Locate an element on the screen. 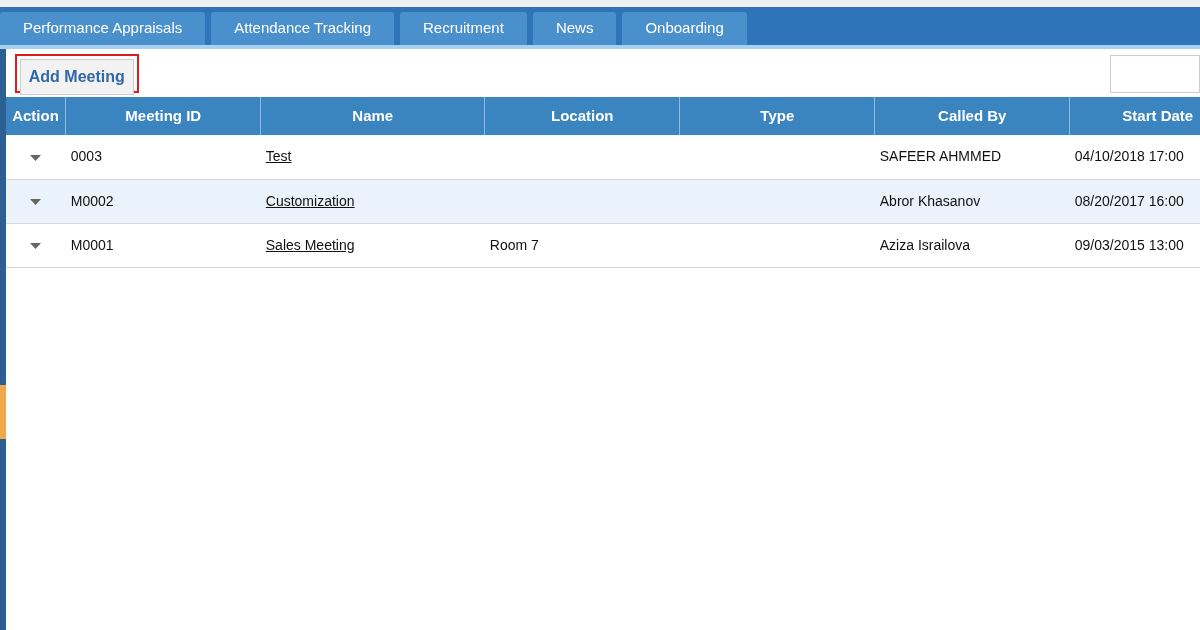 The image size is (1200, 630). column-header: Action is located at coordinates (35, 116).